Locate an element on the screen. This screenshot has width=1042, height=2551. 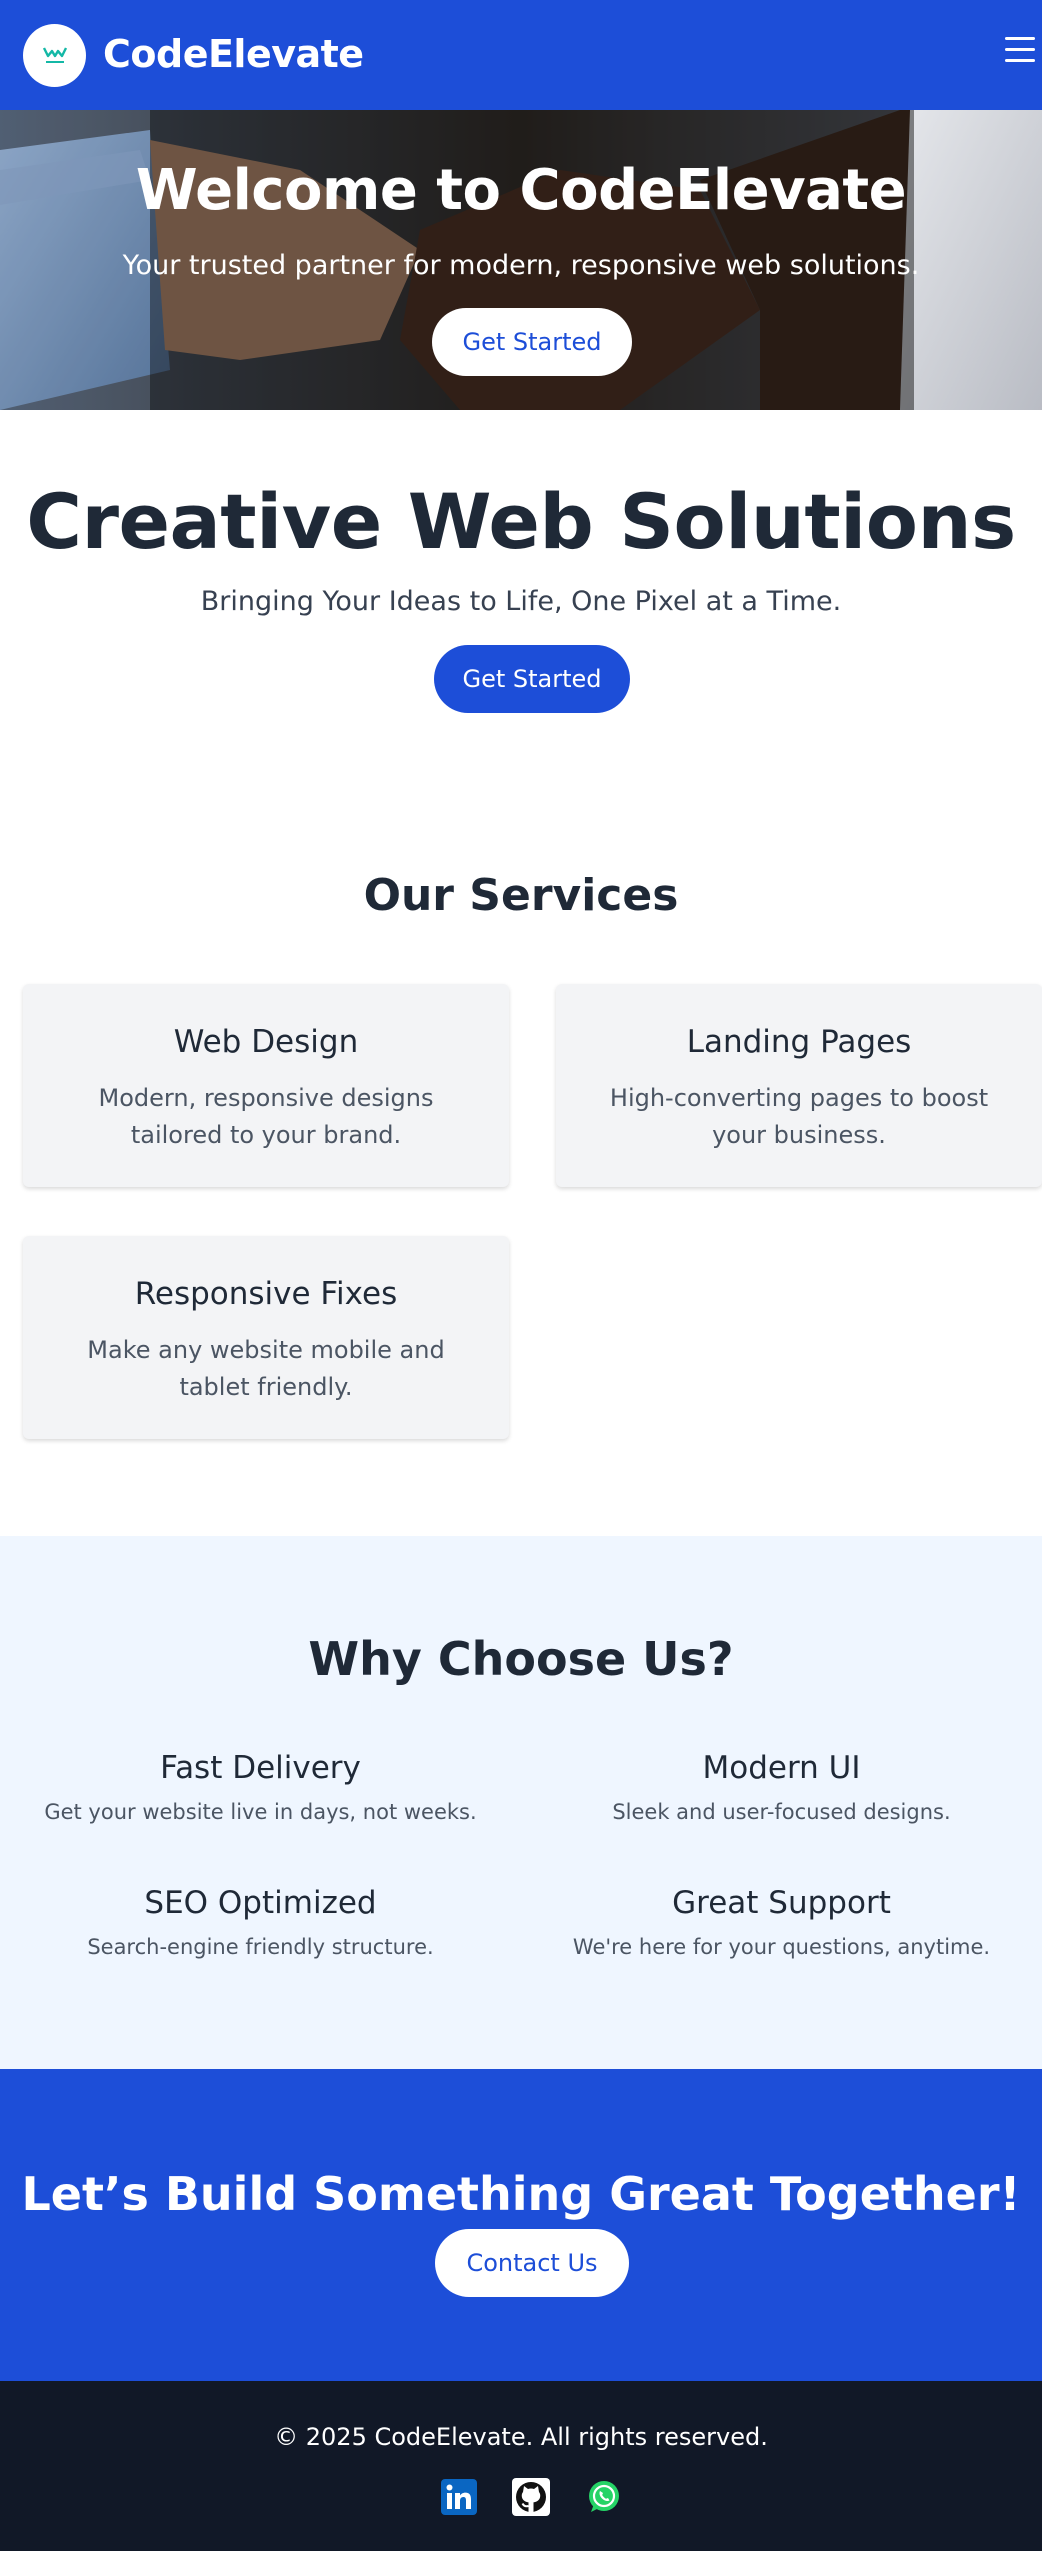
contact-us-button: Contact Us is located at coordinates (532, 2263).